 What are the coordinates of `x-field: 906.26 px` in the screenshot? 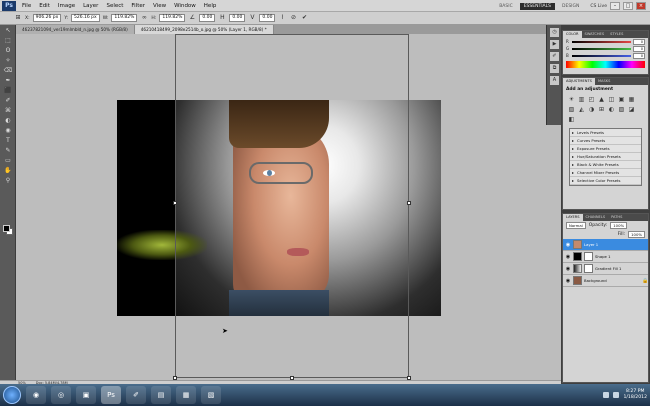 It's located at (47, 18).